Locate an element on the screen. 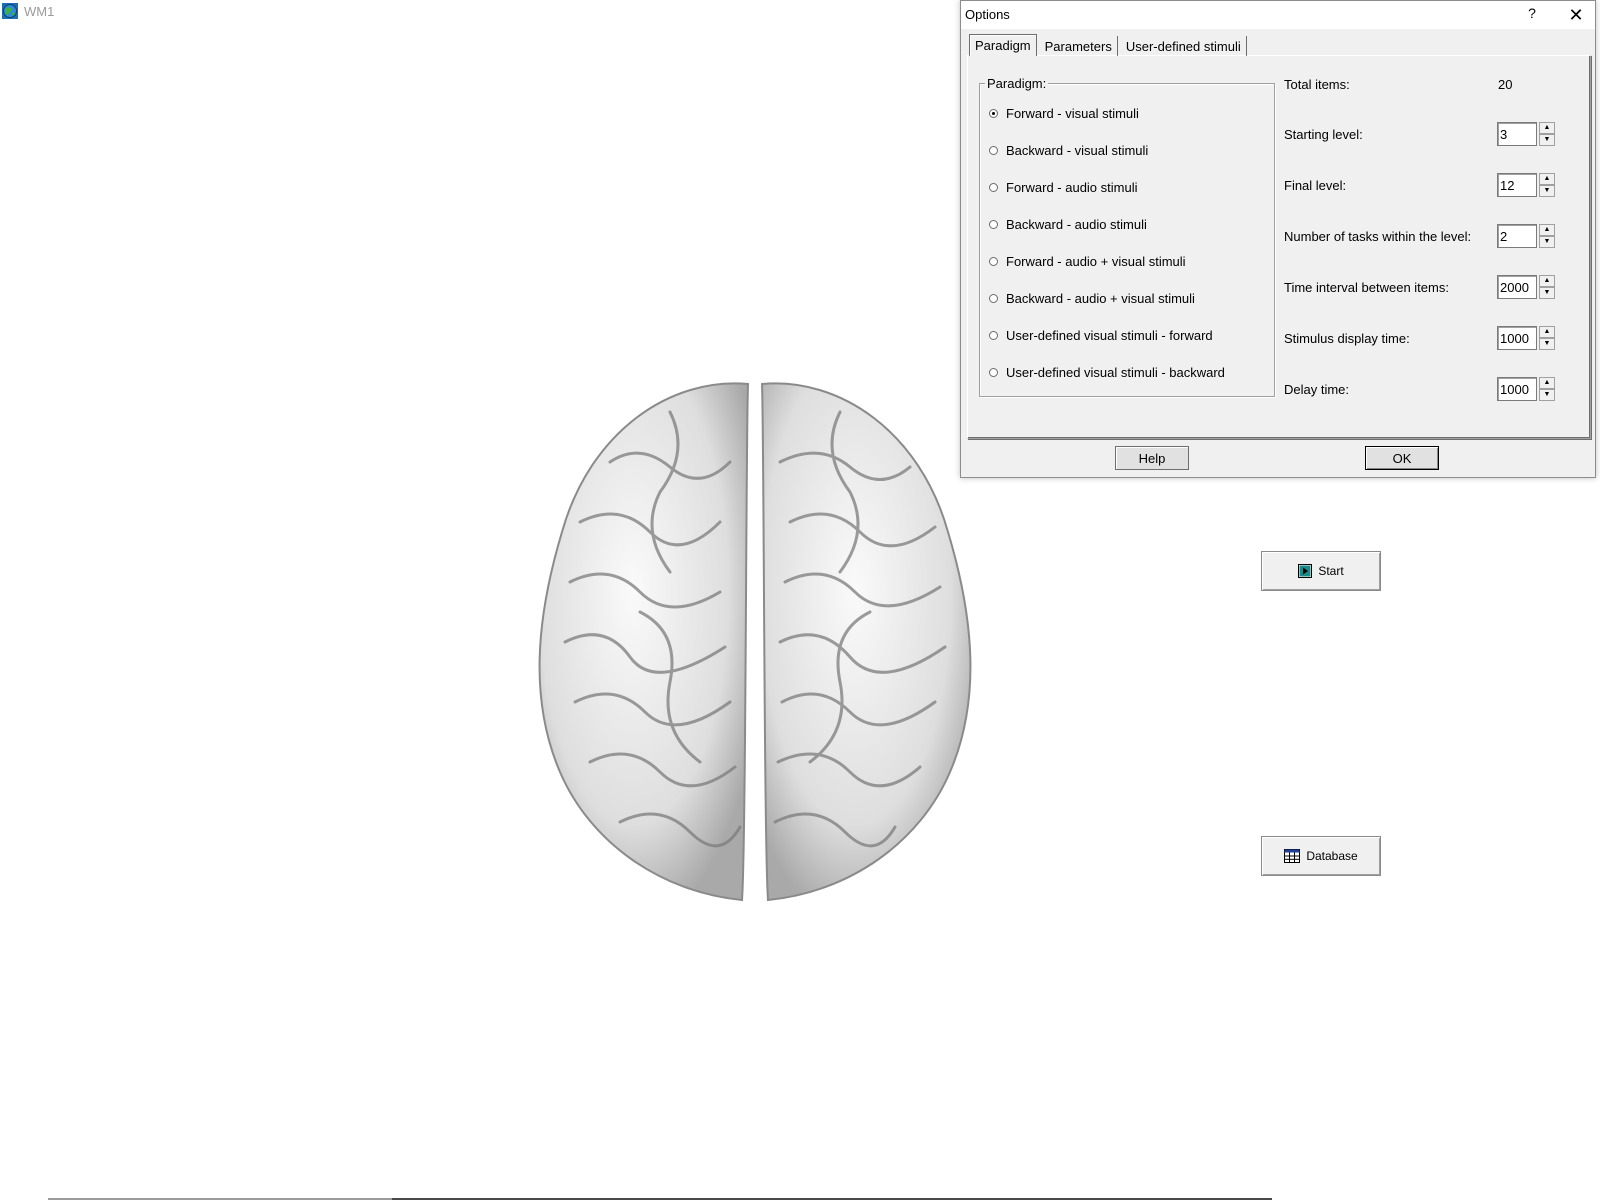 The image size is (1600, 1200). ok-button: OK is located at coordinates (1402, 458).